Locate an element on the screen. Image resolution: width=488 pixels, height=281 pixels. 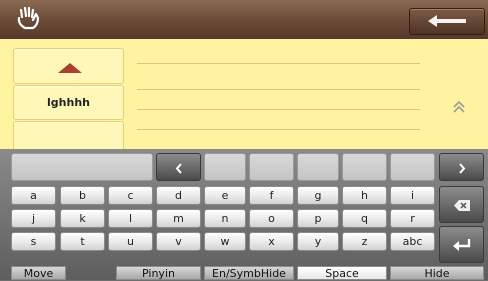
candidate-word: lghhhh is located at coordinates (68, 102).